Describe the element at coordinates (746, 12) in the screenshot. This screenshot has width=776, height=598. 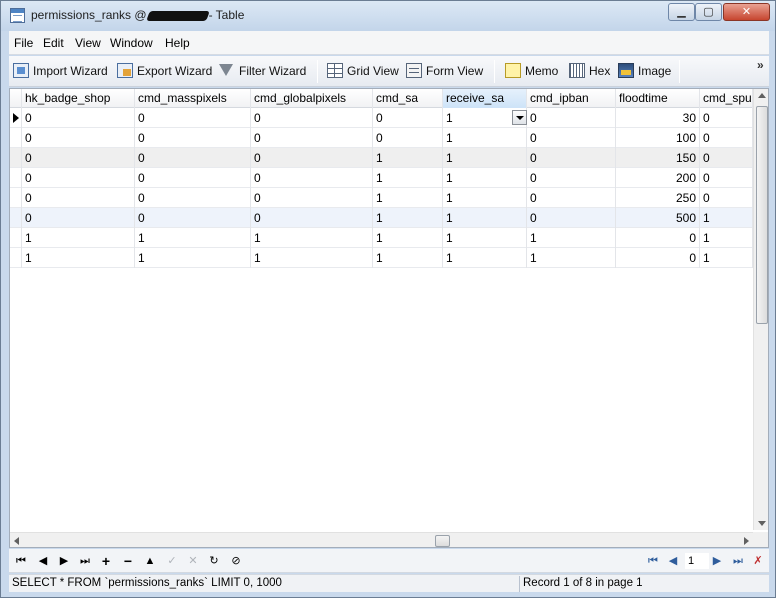
I see `close-button: ✕` at that location.